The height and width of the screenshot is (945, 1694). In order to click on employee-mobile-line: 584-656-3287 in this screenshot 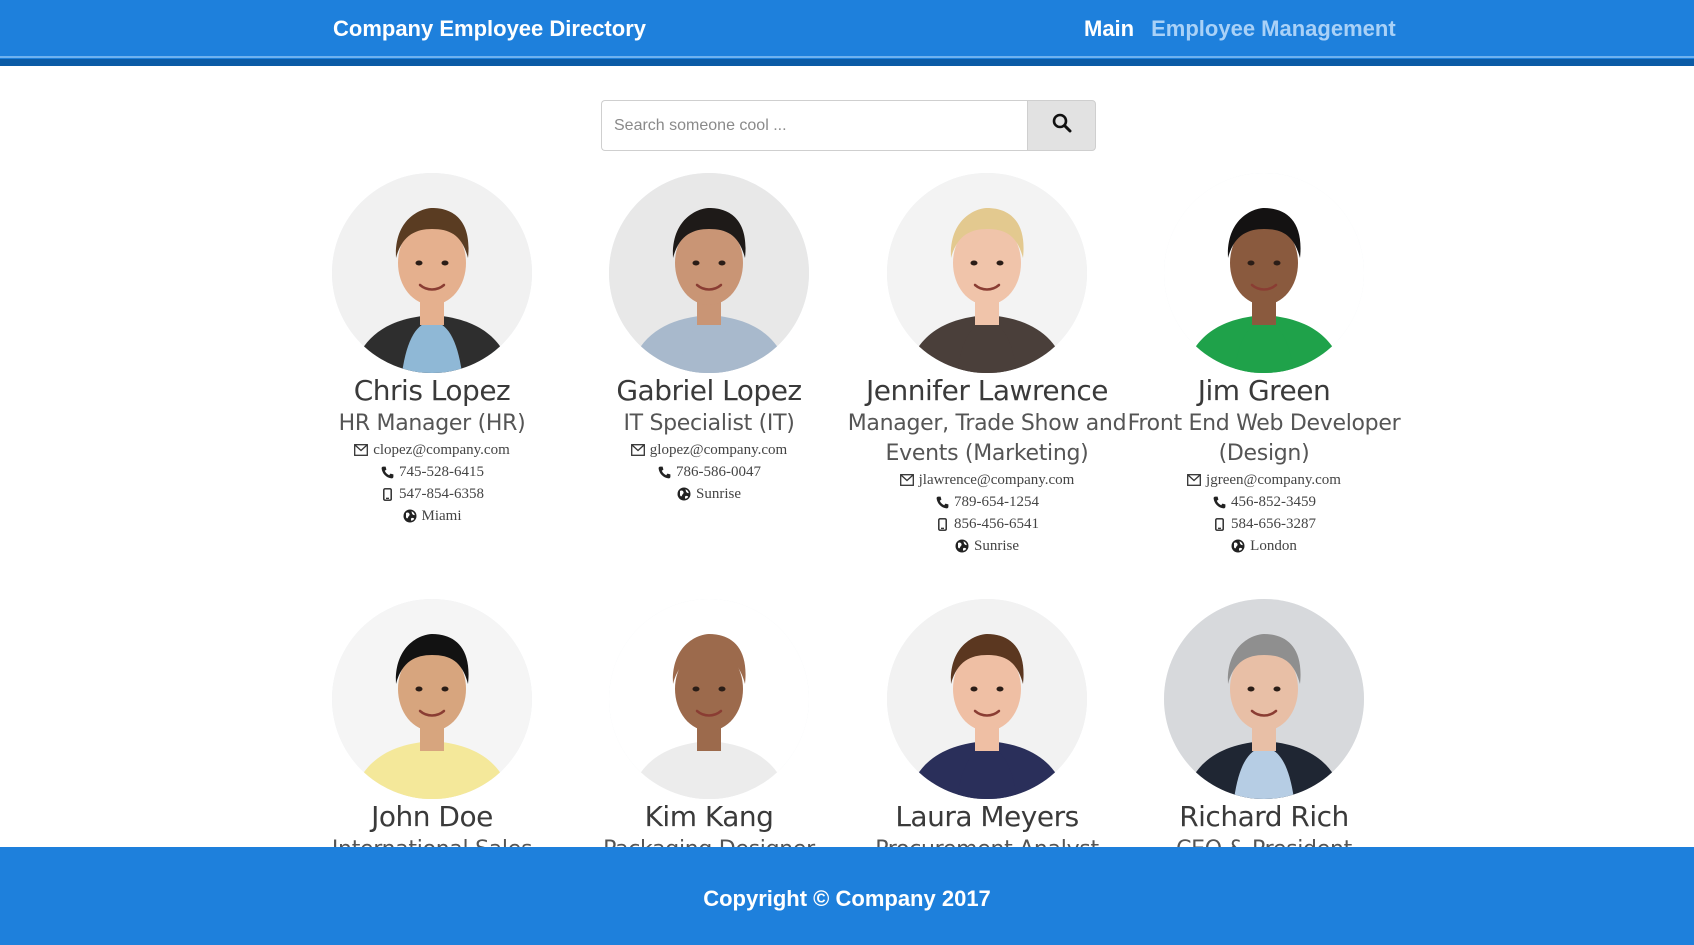, I will do `click(1264, 524)`.